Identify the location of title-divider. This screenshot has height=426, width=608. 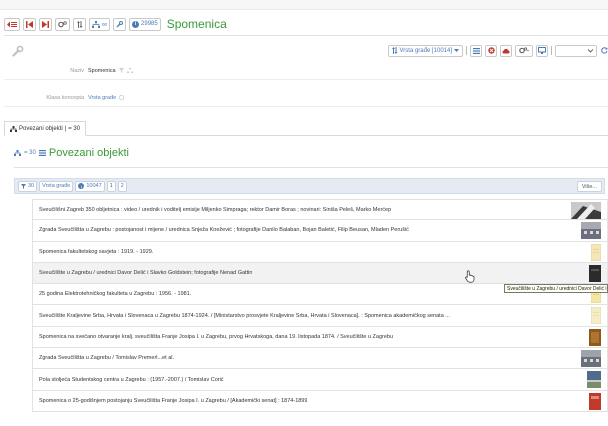
(306, 35).